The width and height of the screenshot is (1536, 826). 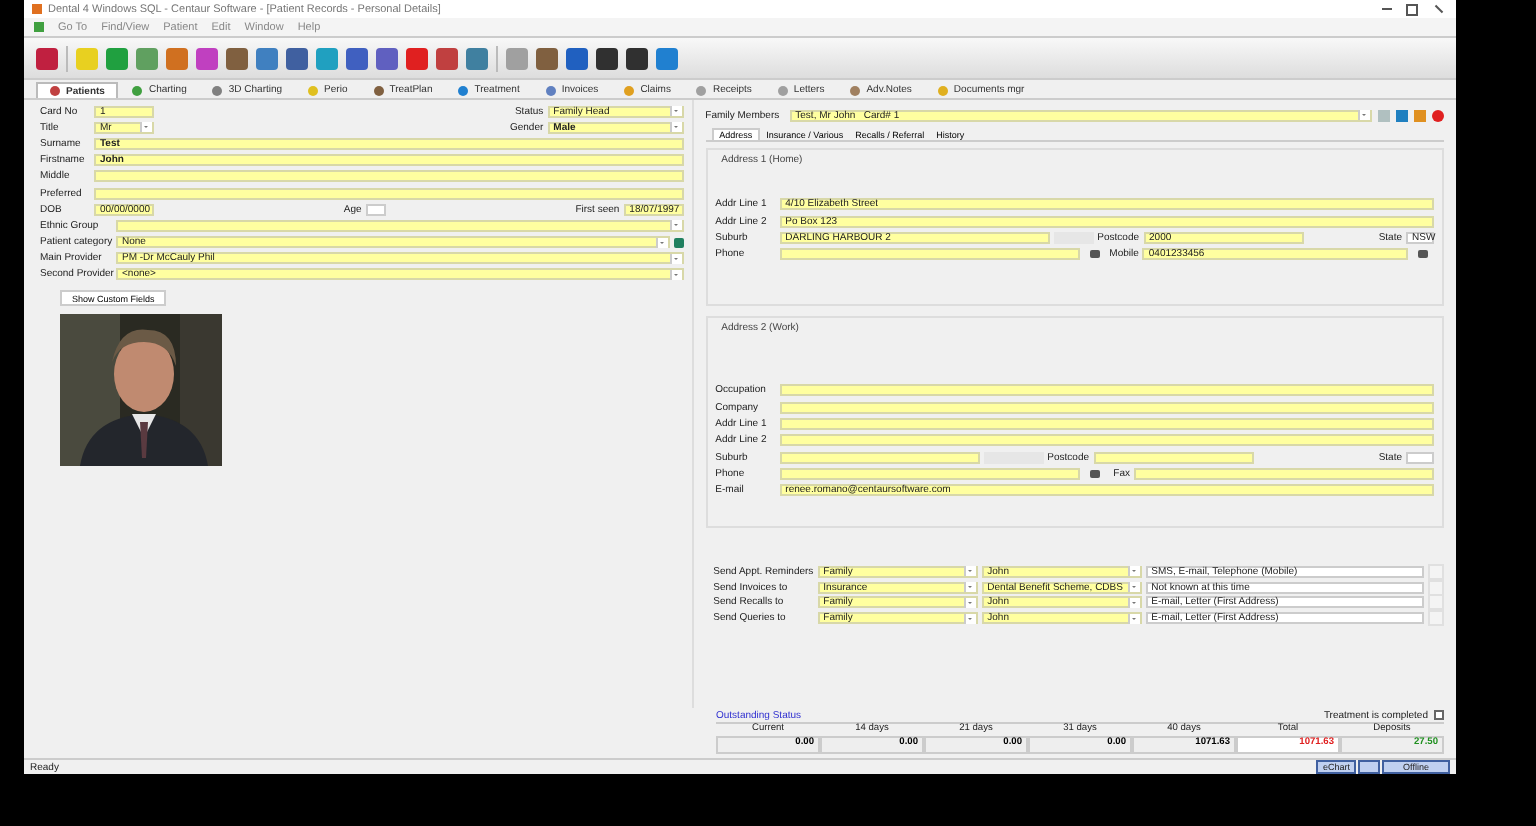 I want to click on company-field, so click(x=1106, y=407).